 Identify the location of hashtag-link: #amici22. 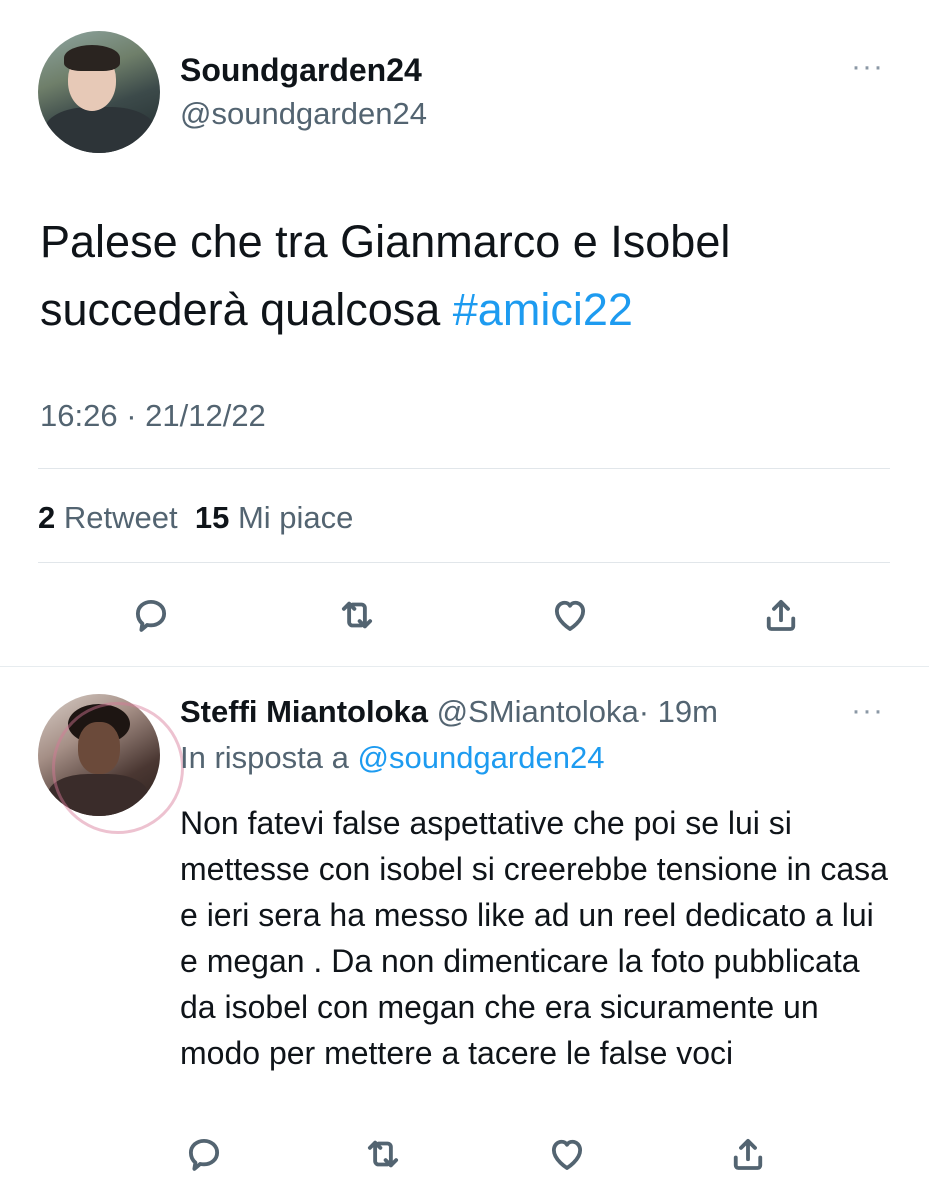
(543, 309).